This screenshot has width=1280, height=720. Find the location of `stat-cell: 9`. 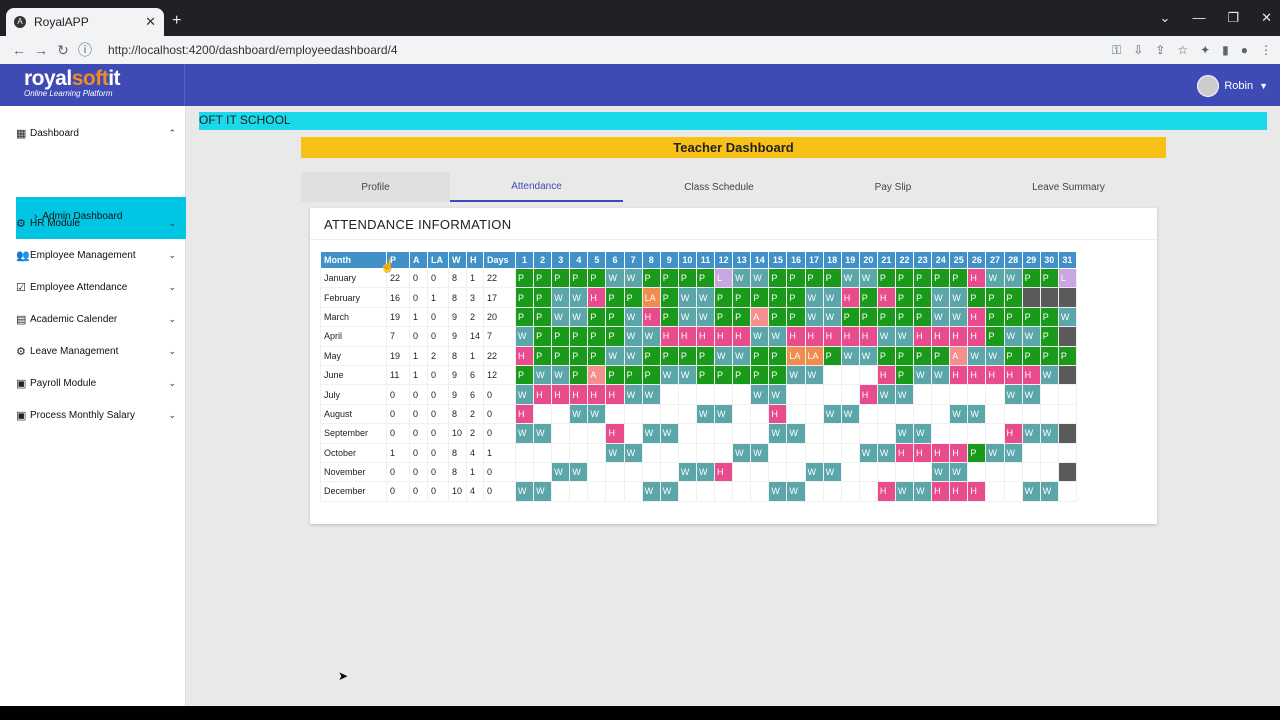

stat-cell: 9 is located at coordinates (457, 375).